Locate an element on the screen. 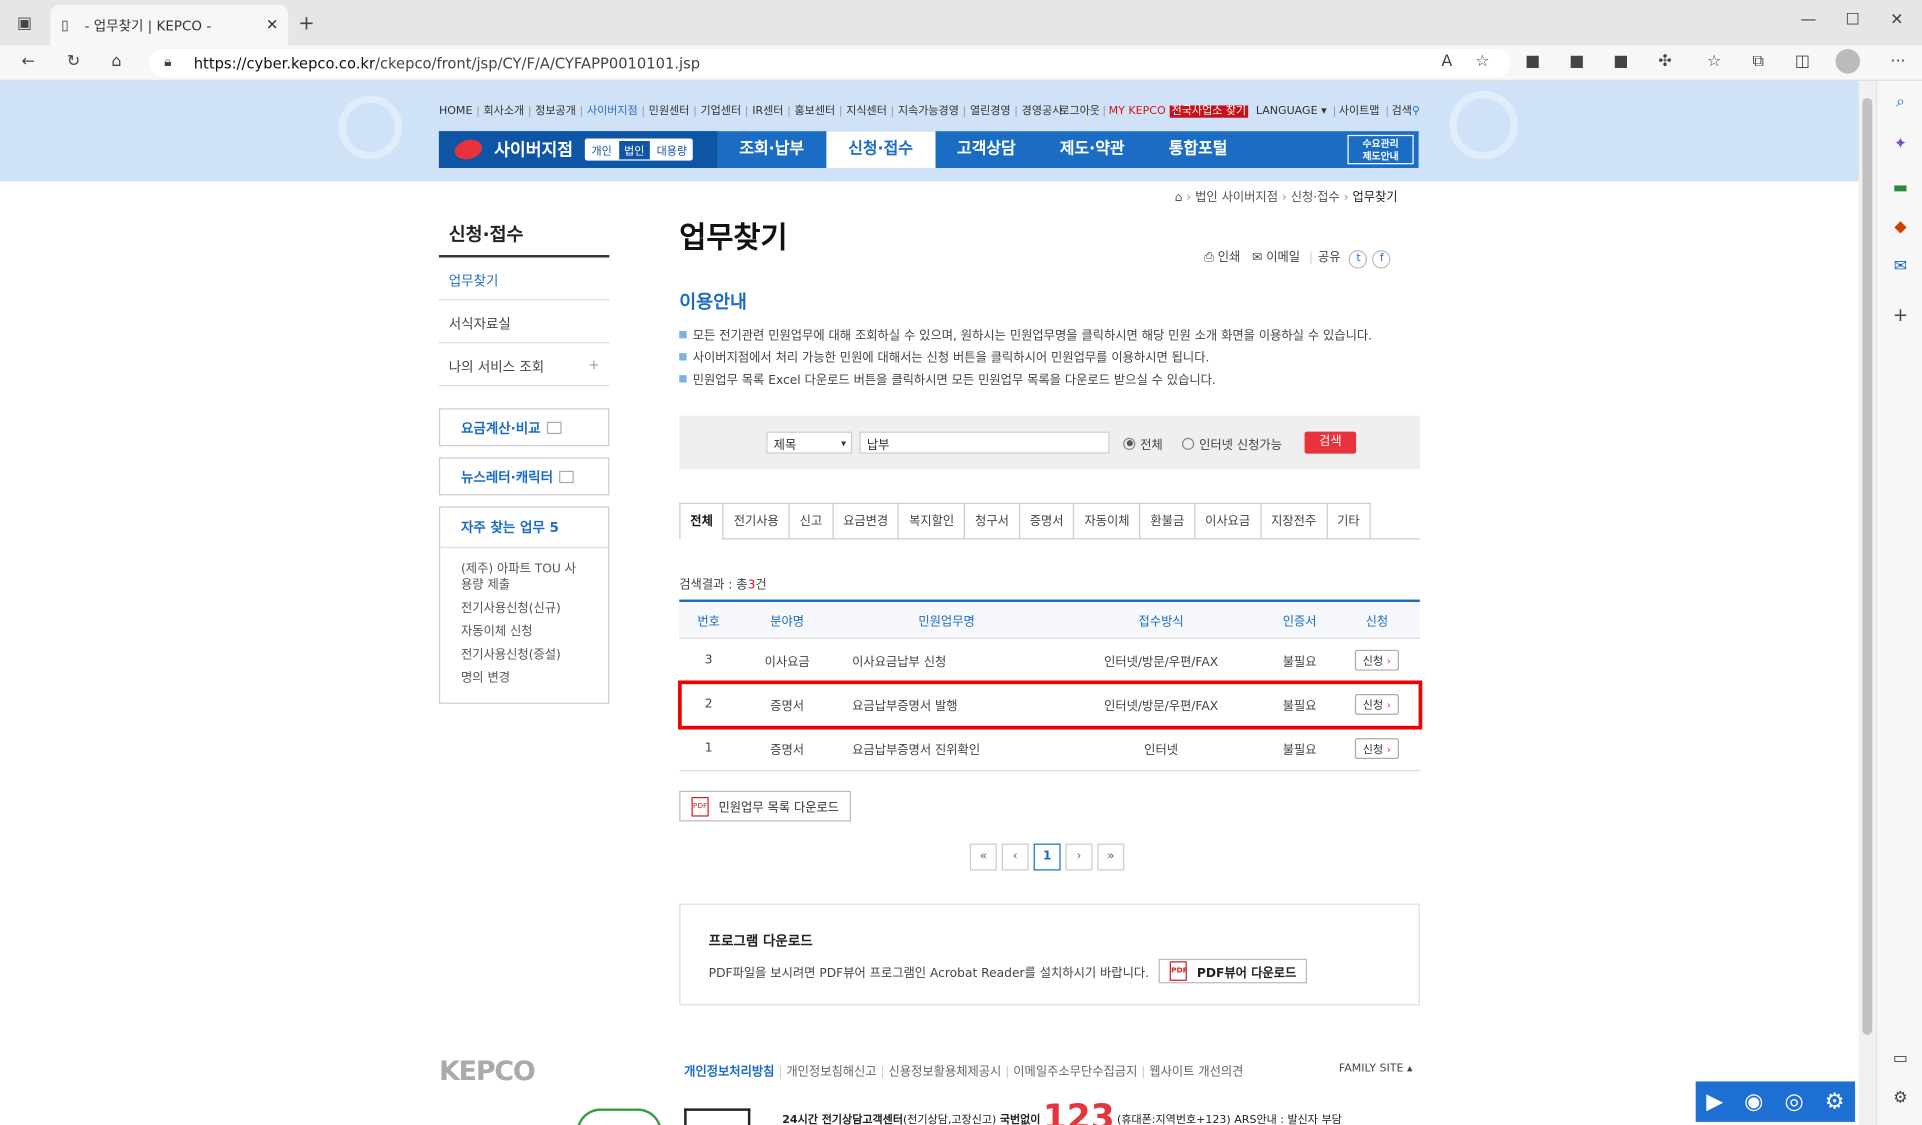  service-name-link: 이사요금납부 신청 is located at coordinates (946, 660).